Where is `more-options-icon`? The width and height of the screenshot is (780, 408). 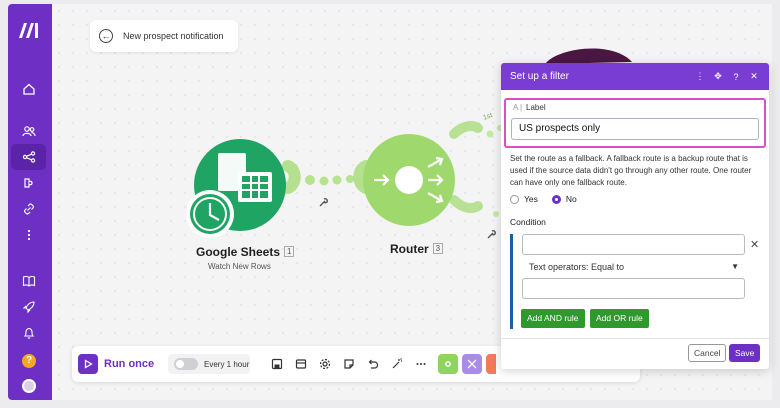 more-options-icon is located at coordinates (421, 364).